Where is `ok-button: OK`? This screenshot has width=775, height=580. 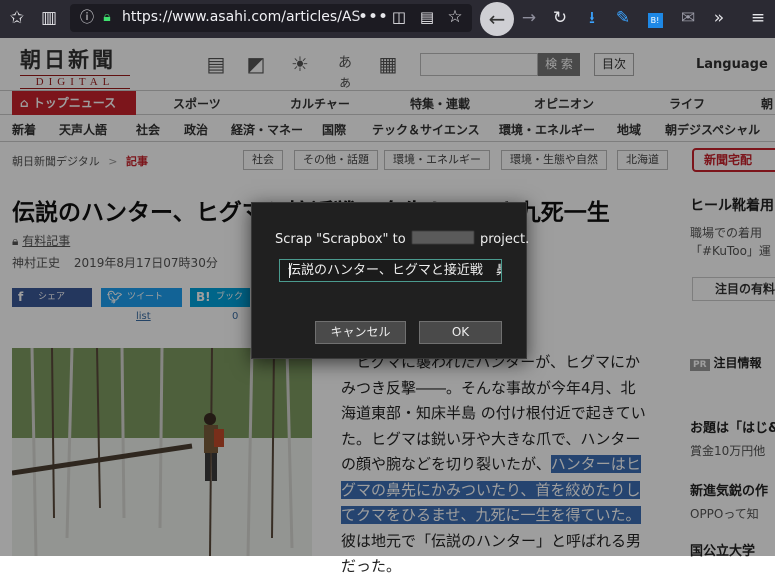 ok-button: OK is located at coordinates (460, 332).